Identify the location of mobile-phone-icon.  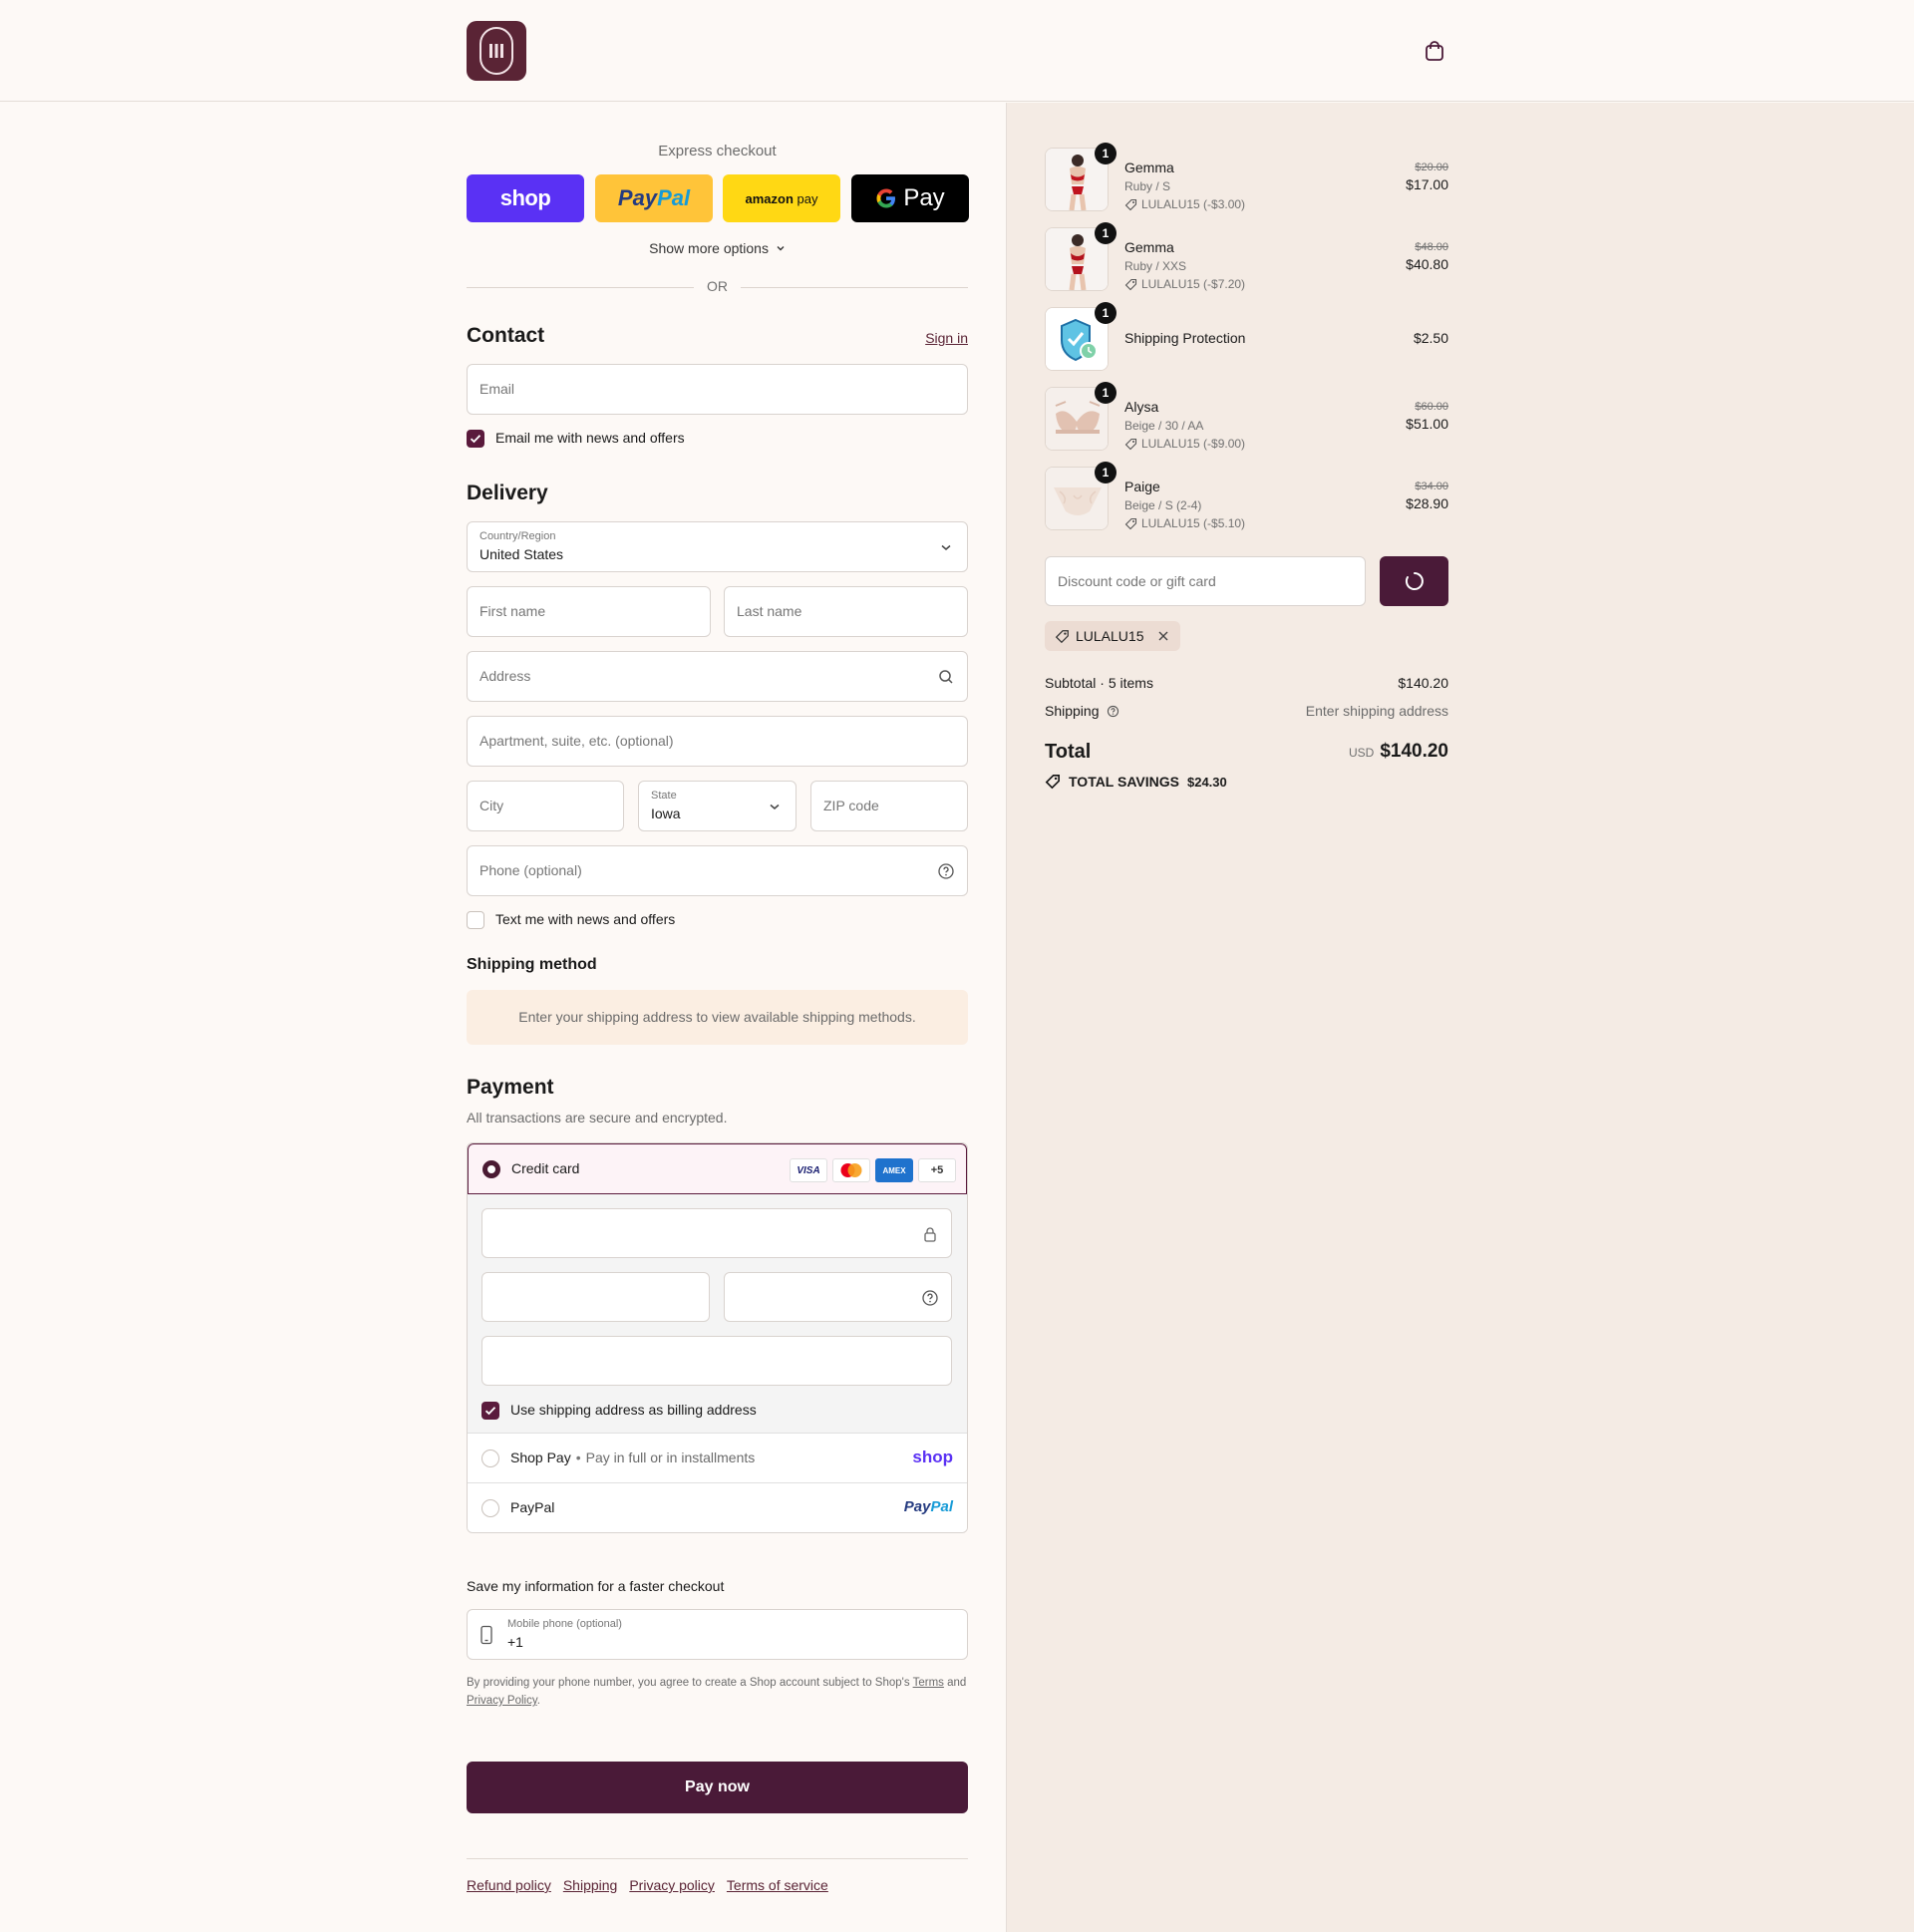
(486, 1635).